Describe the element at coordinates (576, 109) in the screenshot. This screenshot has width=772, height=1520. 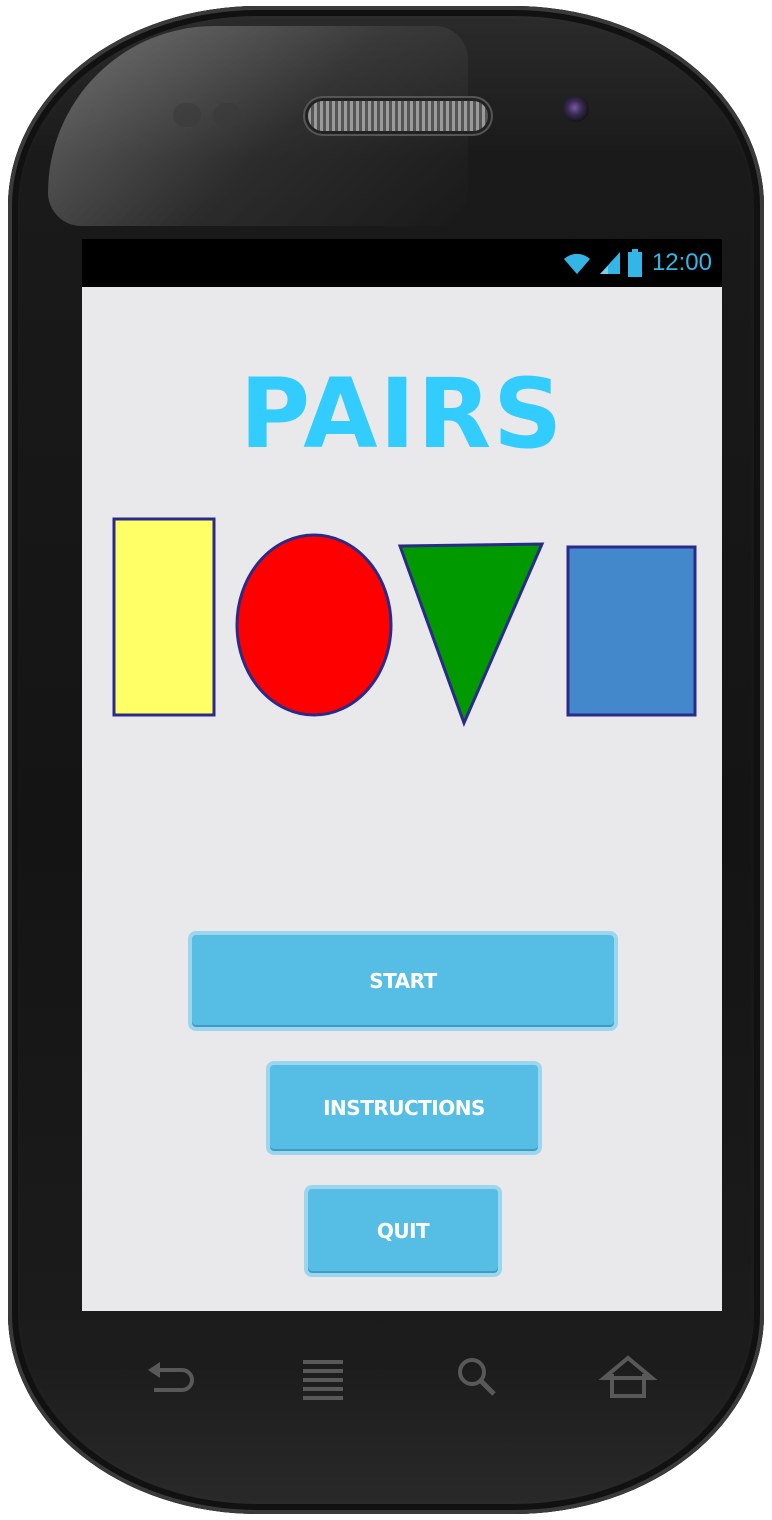
I see `front-camera` at that location.